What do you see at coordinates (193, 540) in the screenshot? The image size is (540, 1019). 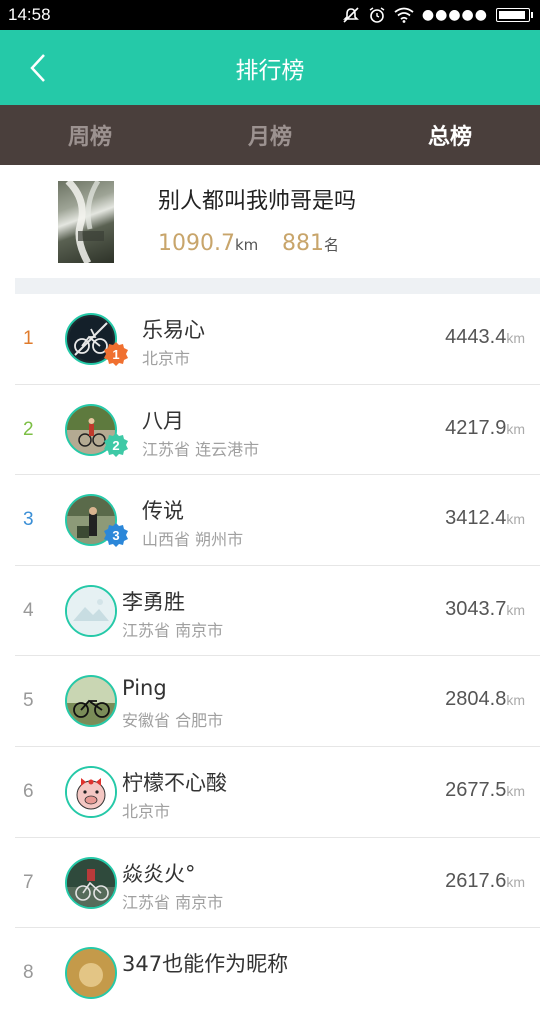 I see `user-city: 山西省 朔州市` at bounding box center [193, 540].